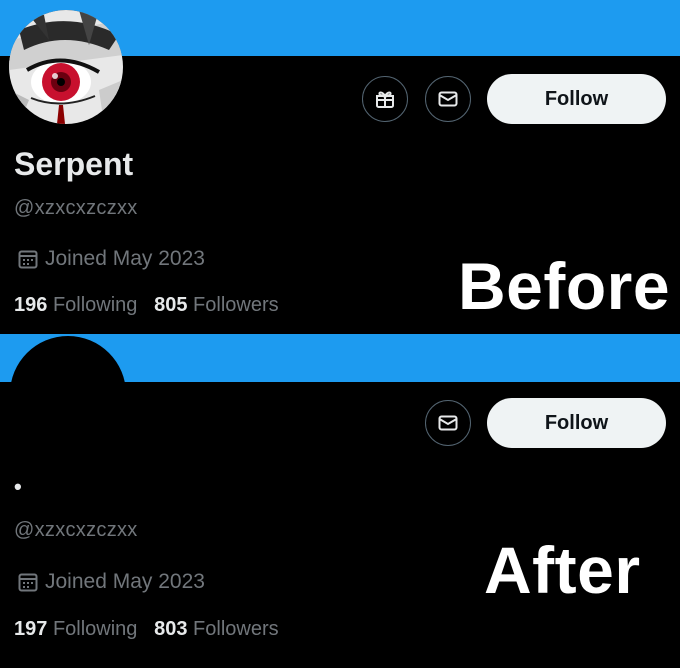  What do you see at coordinates (74, 164) in the screenshot?
I see `display-name: Serpent` at bounding box center [74, 164].